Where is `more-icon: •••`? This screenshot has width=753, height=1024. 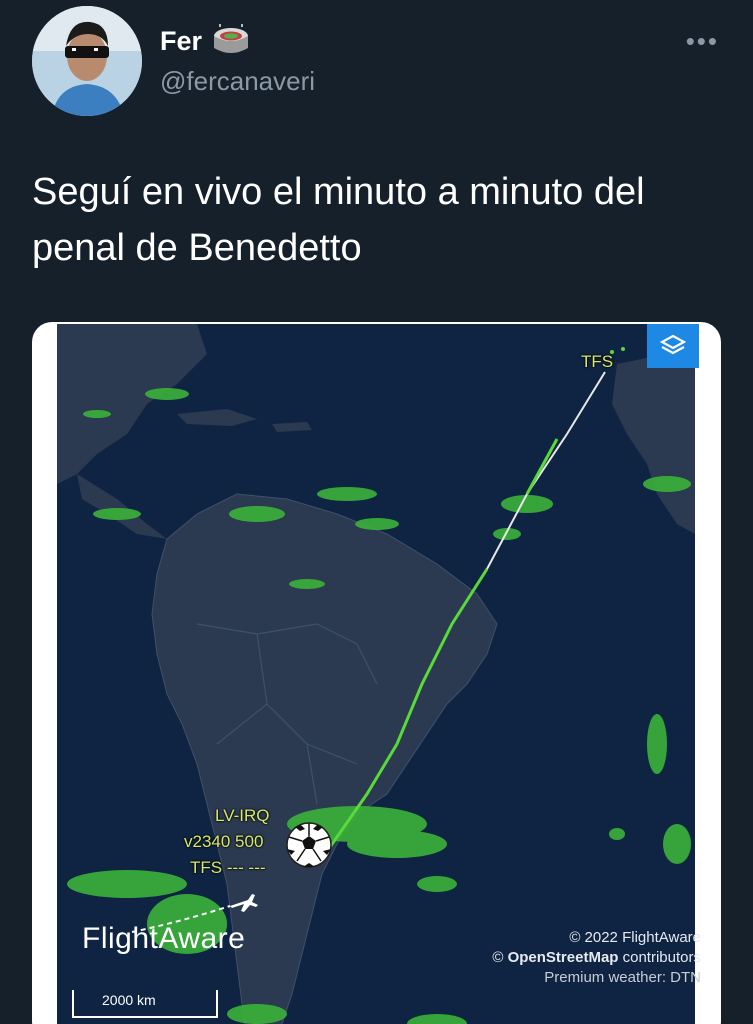
more-icon: ••• is located at coordinates (702, 41).